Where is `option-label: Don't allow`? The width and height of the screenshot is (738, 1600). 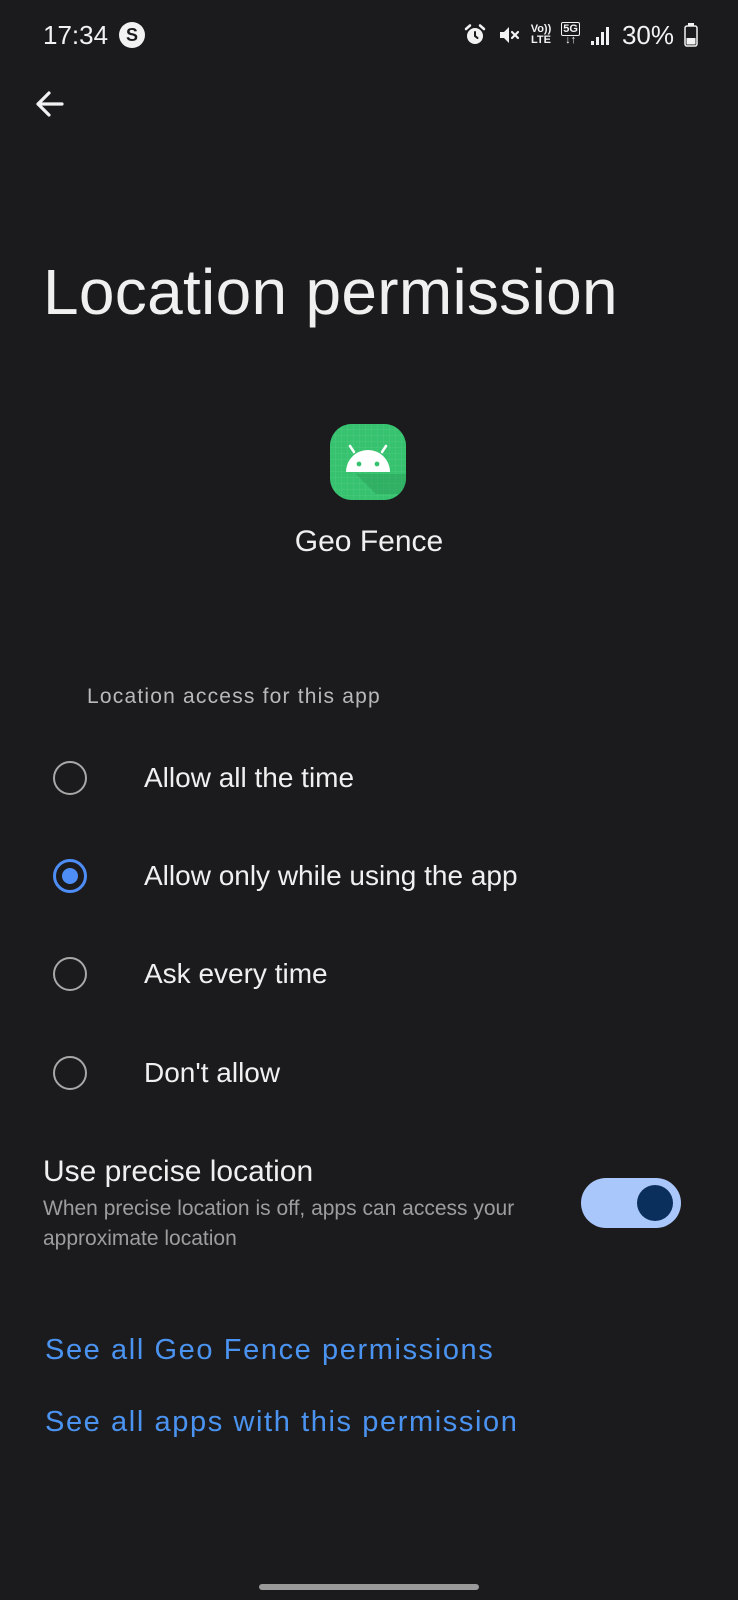 option-label: Don't allow is located at coordinates (212, 1072).